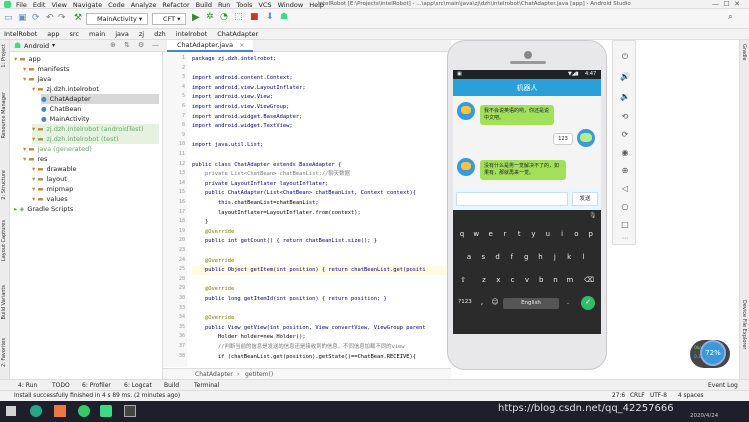  Describe the element at coordinates (144, 5) in the screenshot. I see `menu-item-analyze: Analyze` at that location.